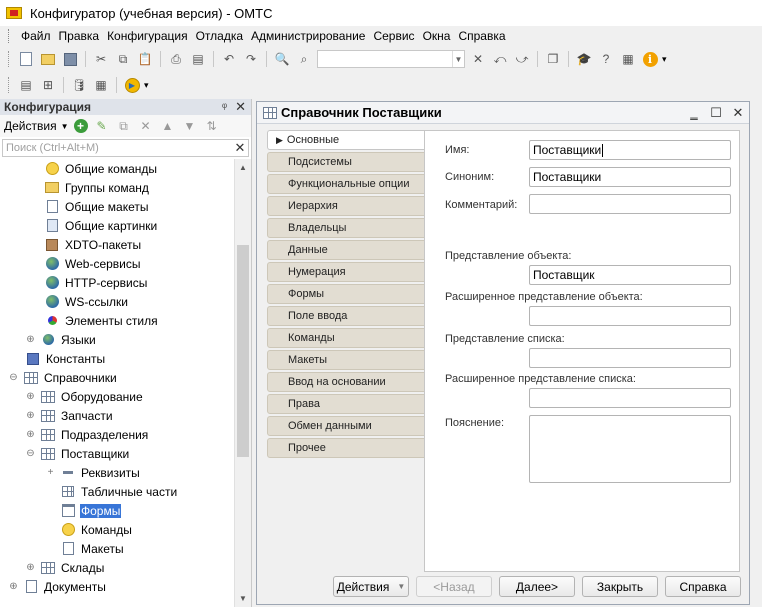 This screenshot has height=607, width=762. Describe the element at coordinates (48, 85) in the screenshot. I see `compare-configuration-icon: ⊞` at that location.